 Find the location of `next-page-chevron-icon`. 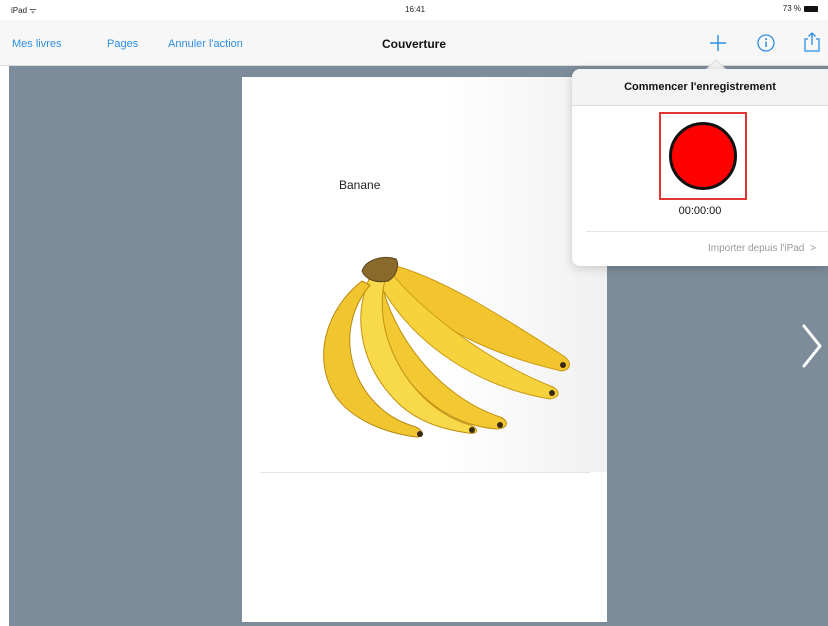

next-page-chevron-icon is located at coordinates (812, 348).